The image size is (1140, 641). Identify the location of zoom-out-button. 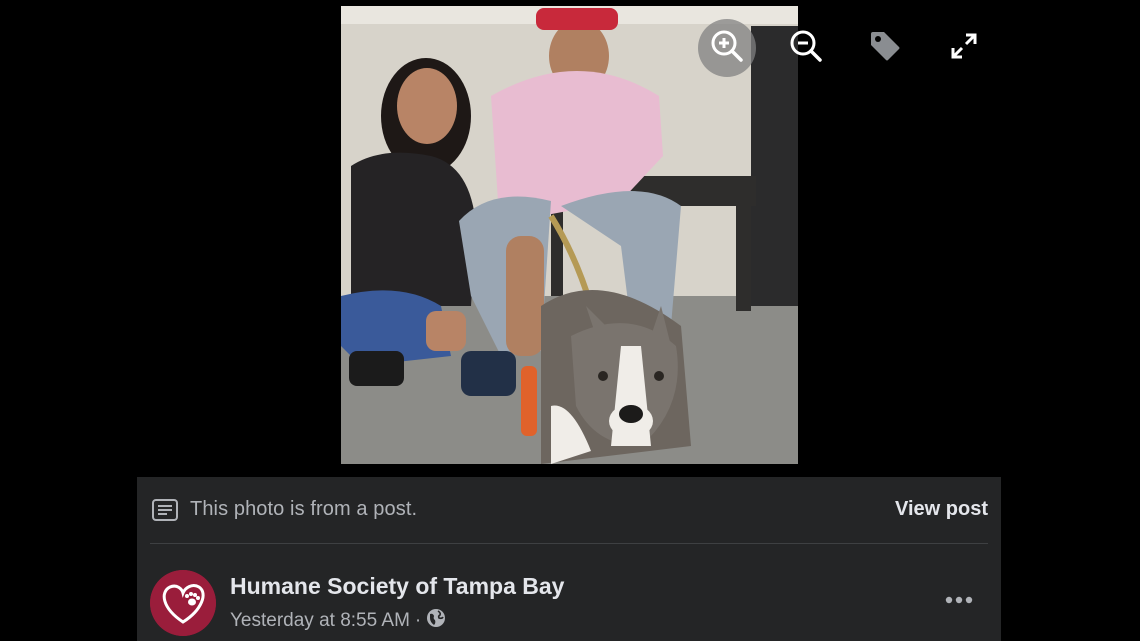
(806, 48).